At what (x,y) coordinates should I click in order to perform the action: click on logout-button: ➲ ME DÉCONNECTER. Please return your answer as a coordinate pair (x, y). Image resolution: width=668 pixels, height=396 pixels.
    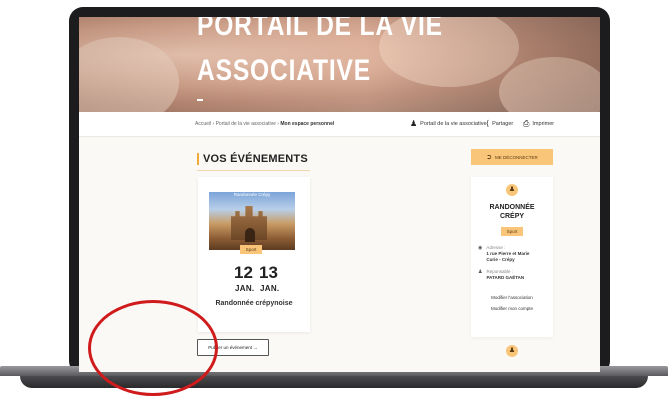
    Looking at the image, I should click on (512, 157).